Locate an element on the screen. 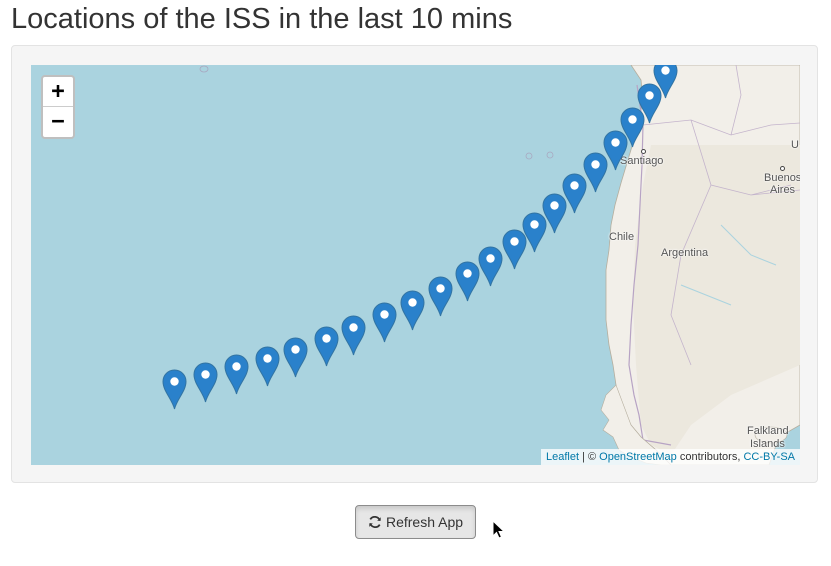  refresh-app-button: Refresh App is located at coordinates (415, 522).